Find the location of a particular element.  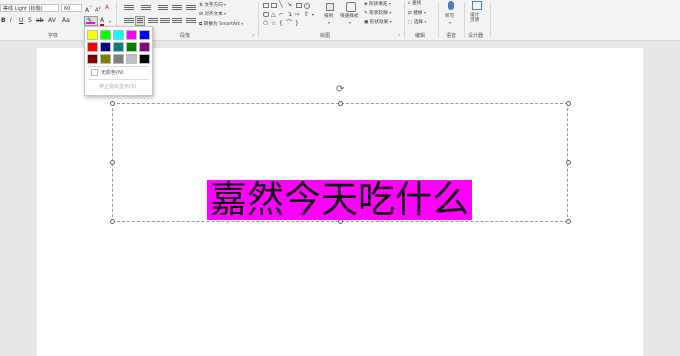

circle-shape-icon is located at coordinates (307, 6).